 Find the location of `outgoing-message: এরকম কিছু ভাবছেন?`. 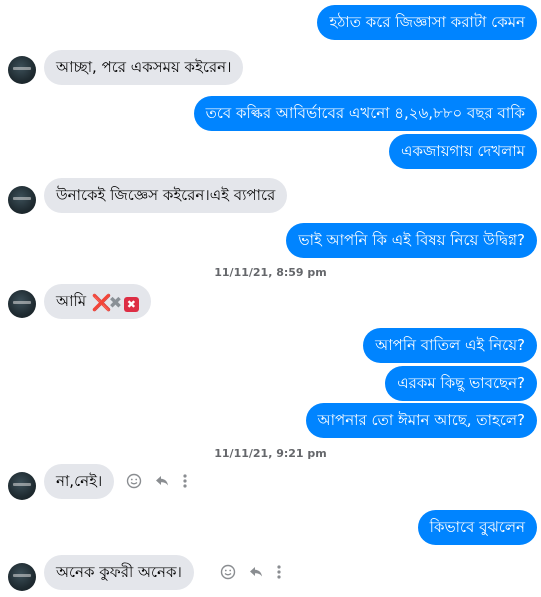

outgoing-message: এরকম কিছু ভাবছেন? is located at coordinates (461, 383).